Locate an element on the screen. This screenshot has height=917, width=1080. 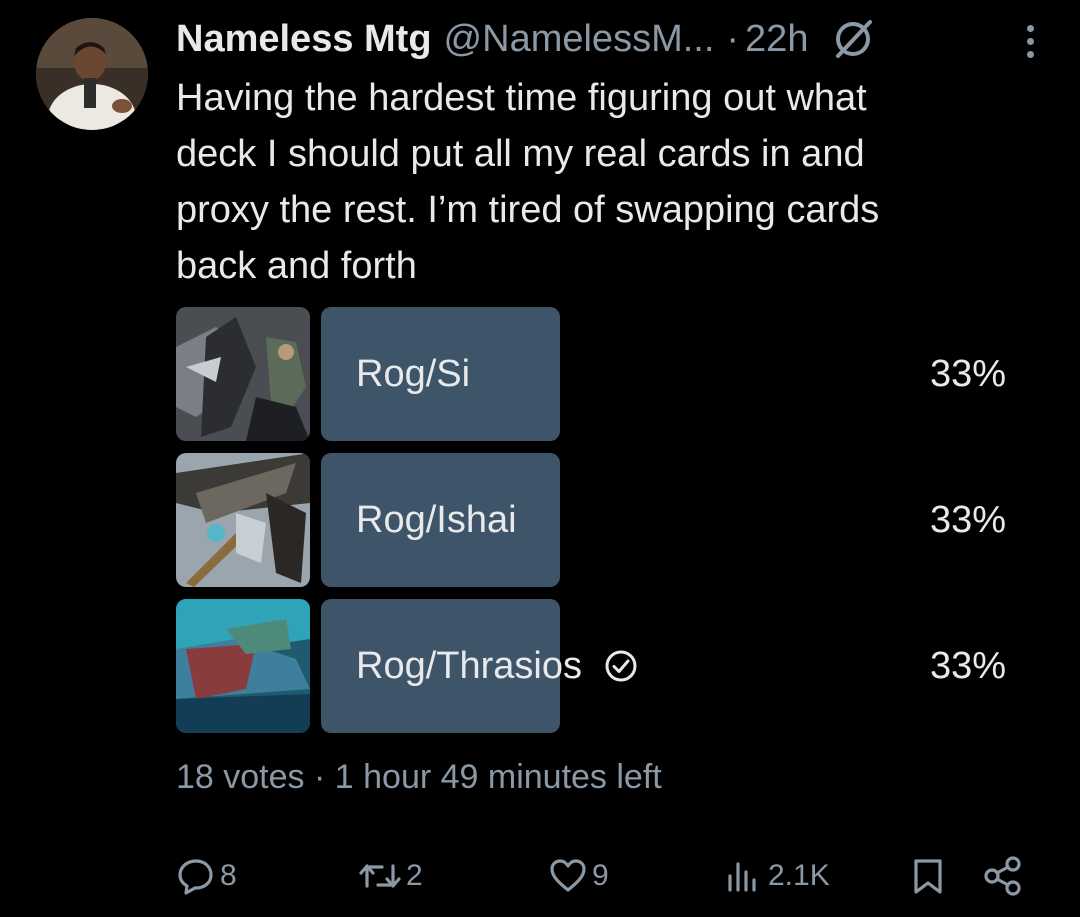
reply-icon is located at coordinates (195, 877).